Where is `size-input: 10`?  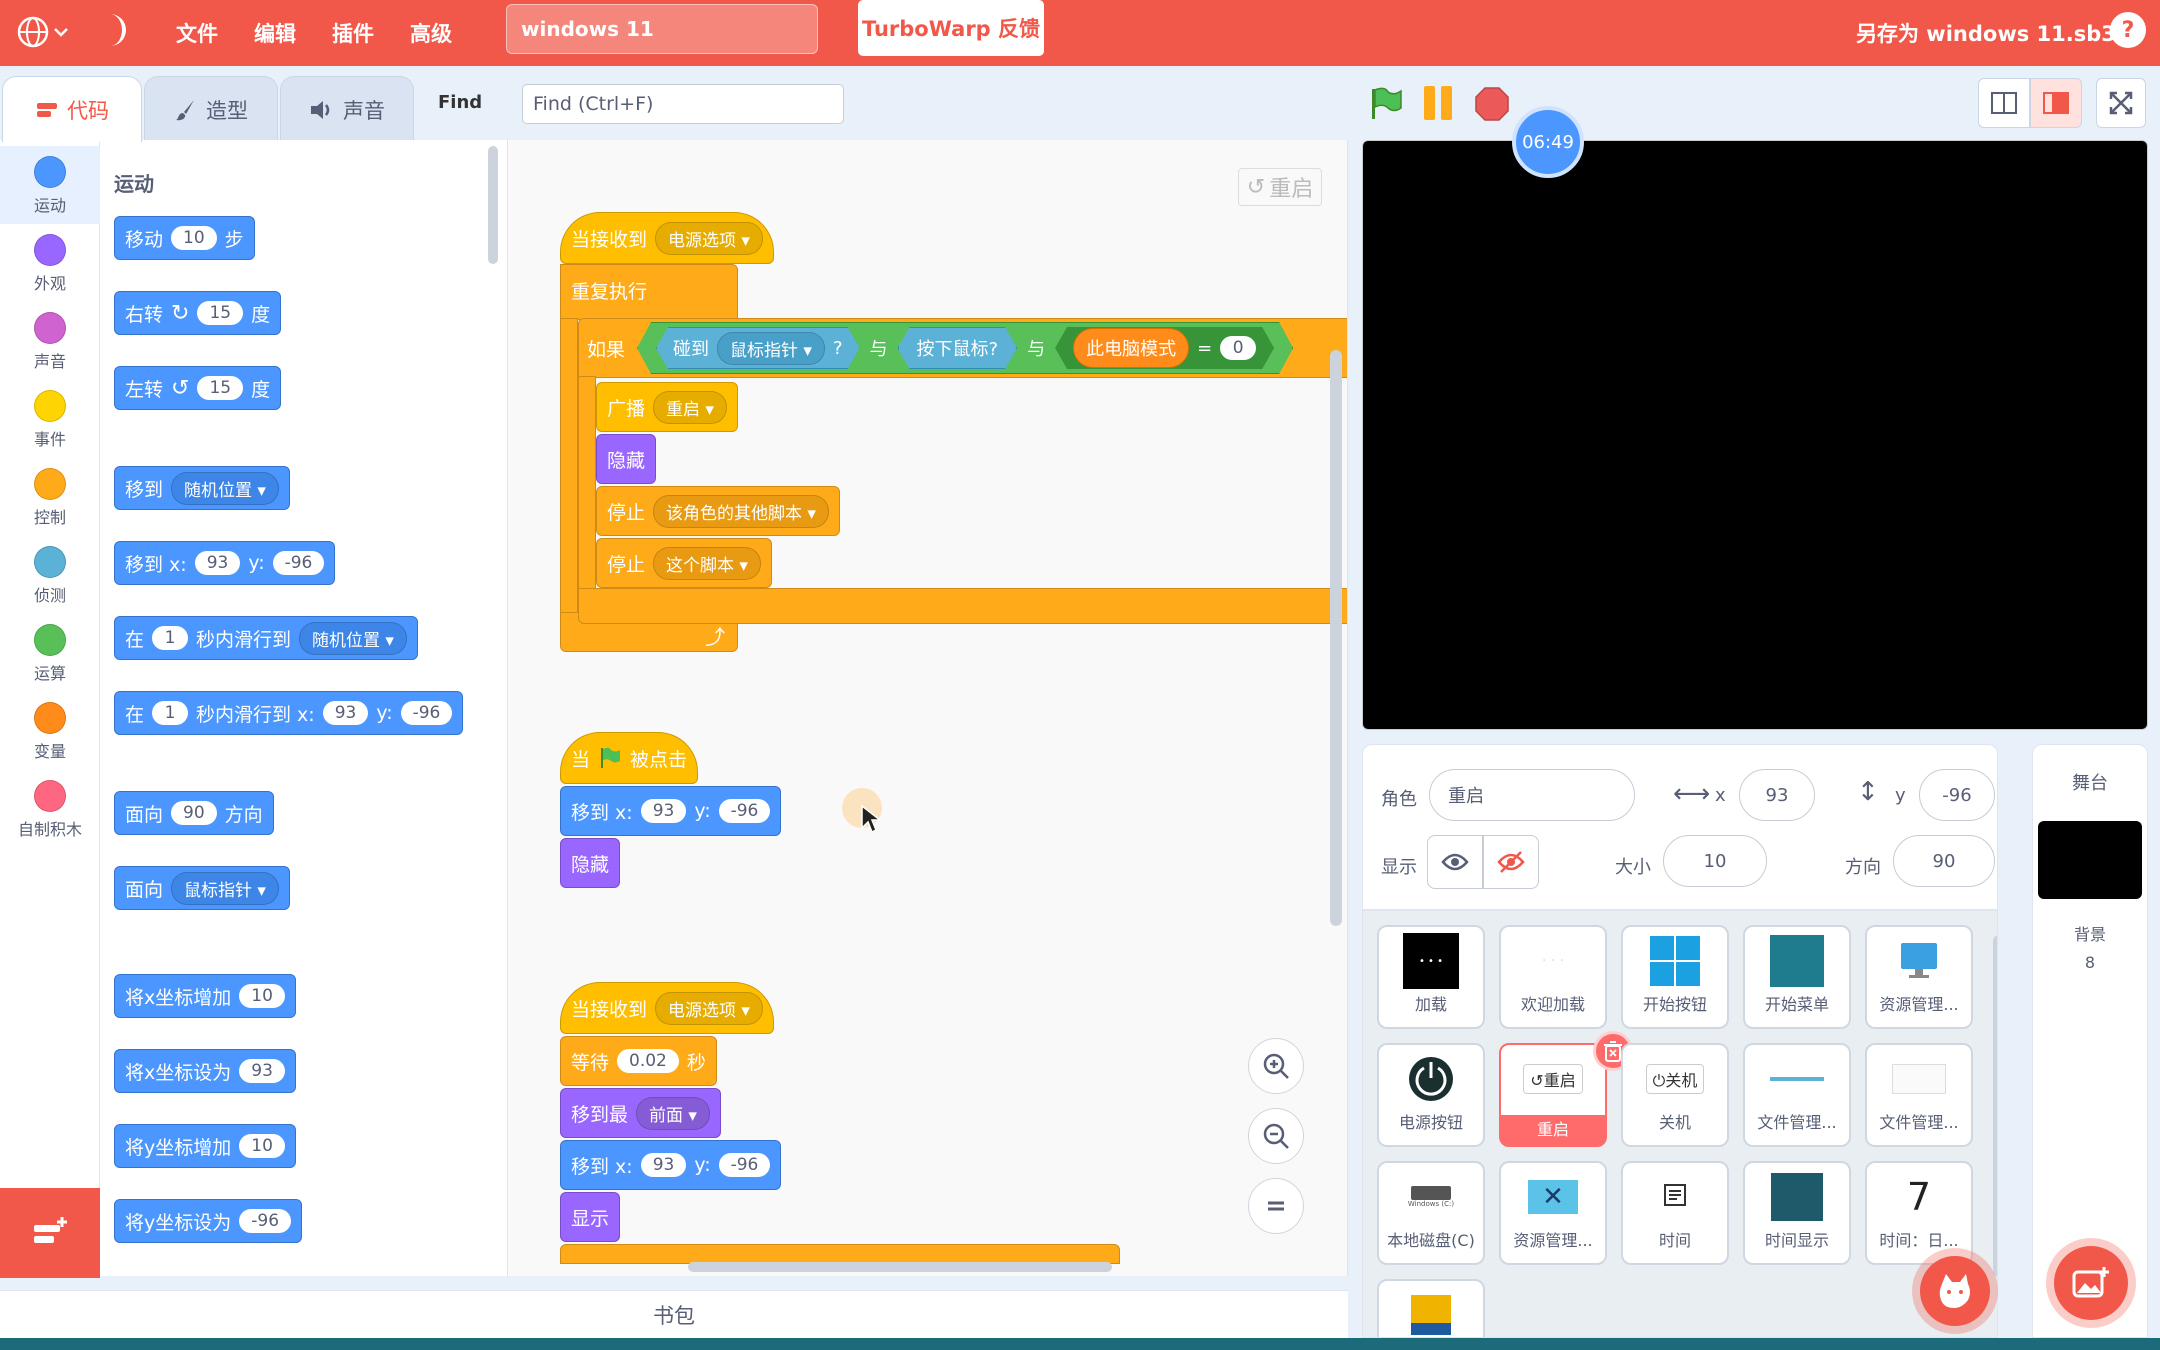 size-input: 10 is located at coordinates (1715, 861).